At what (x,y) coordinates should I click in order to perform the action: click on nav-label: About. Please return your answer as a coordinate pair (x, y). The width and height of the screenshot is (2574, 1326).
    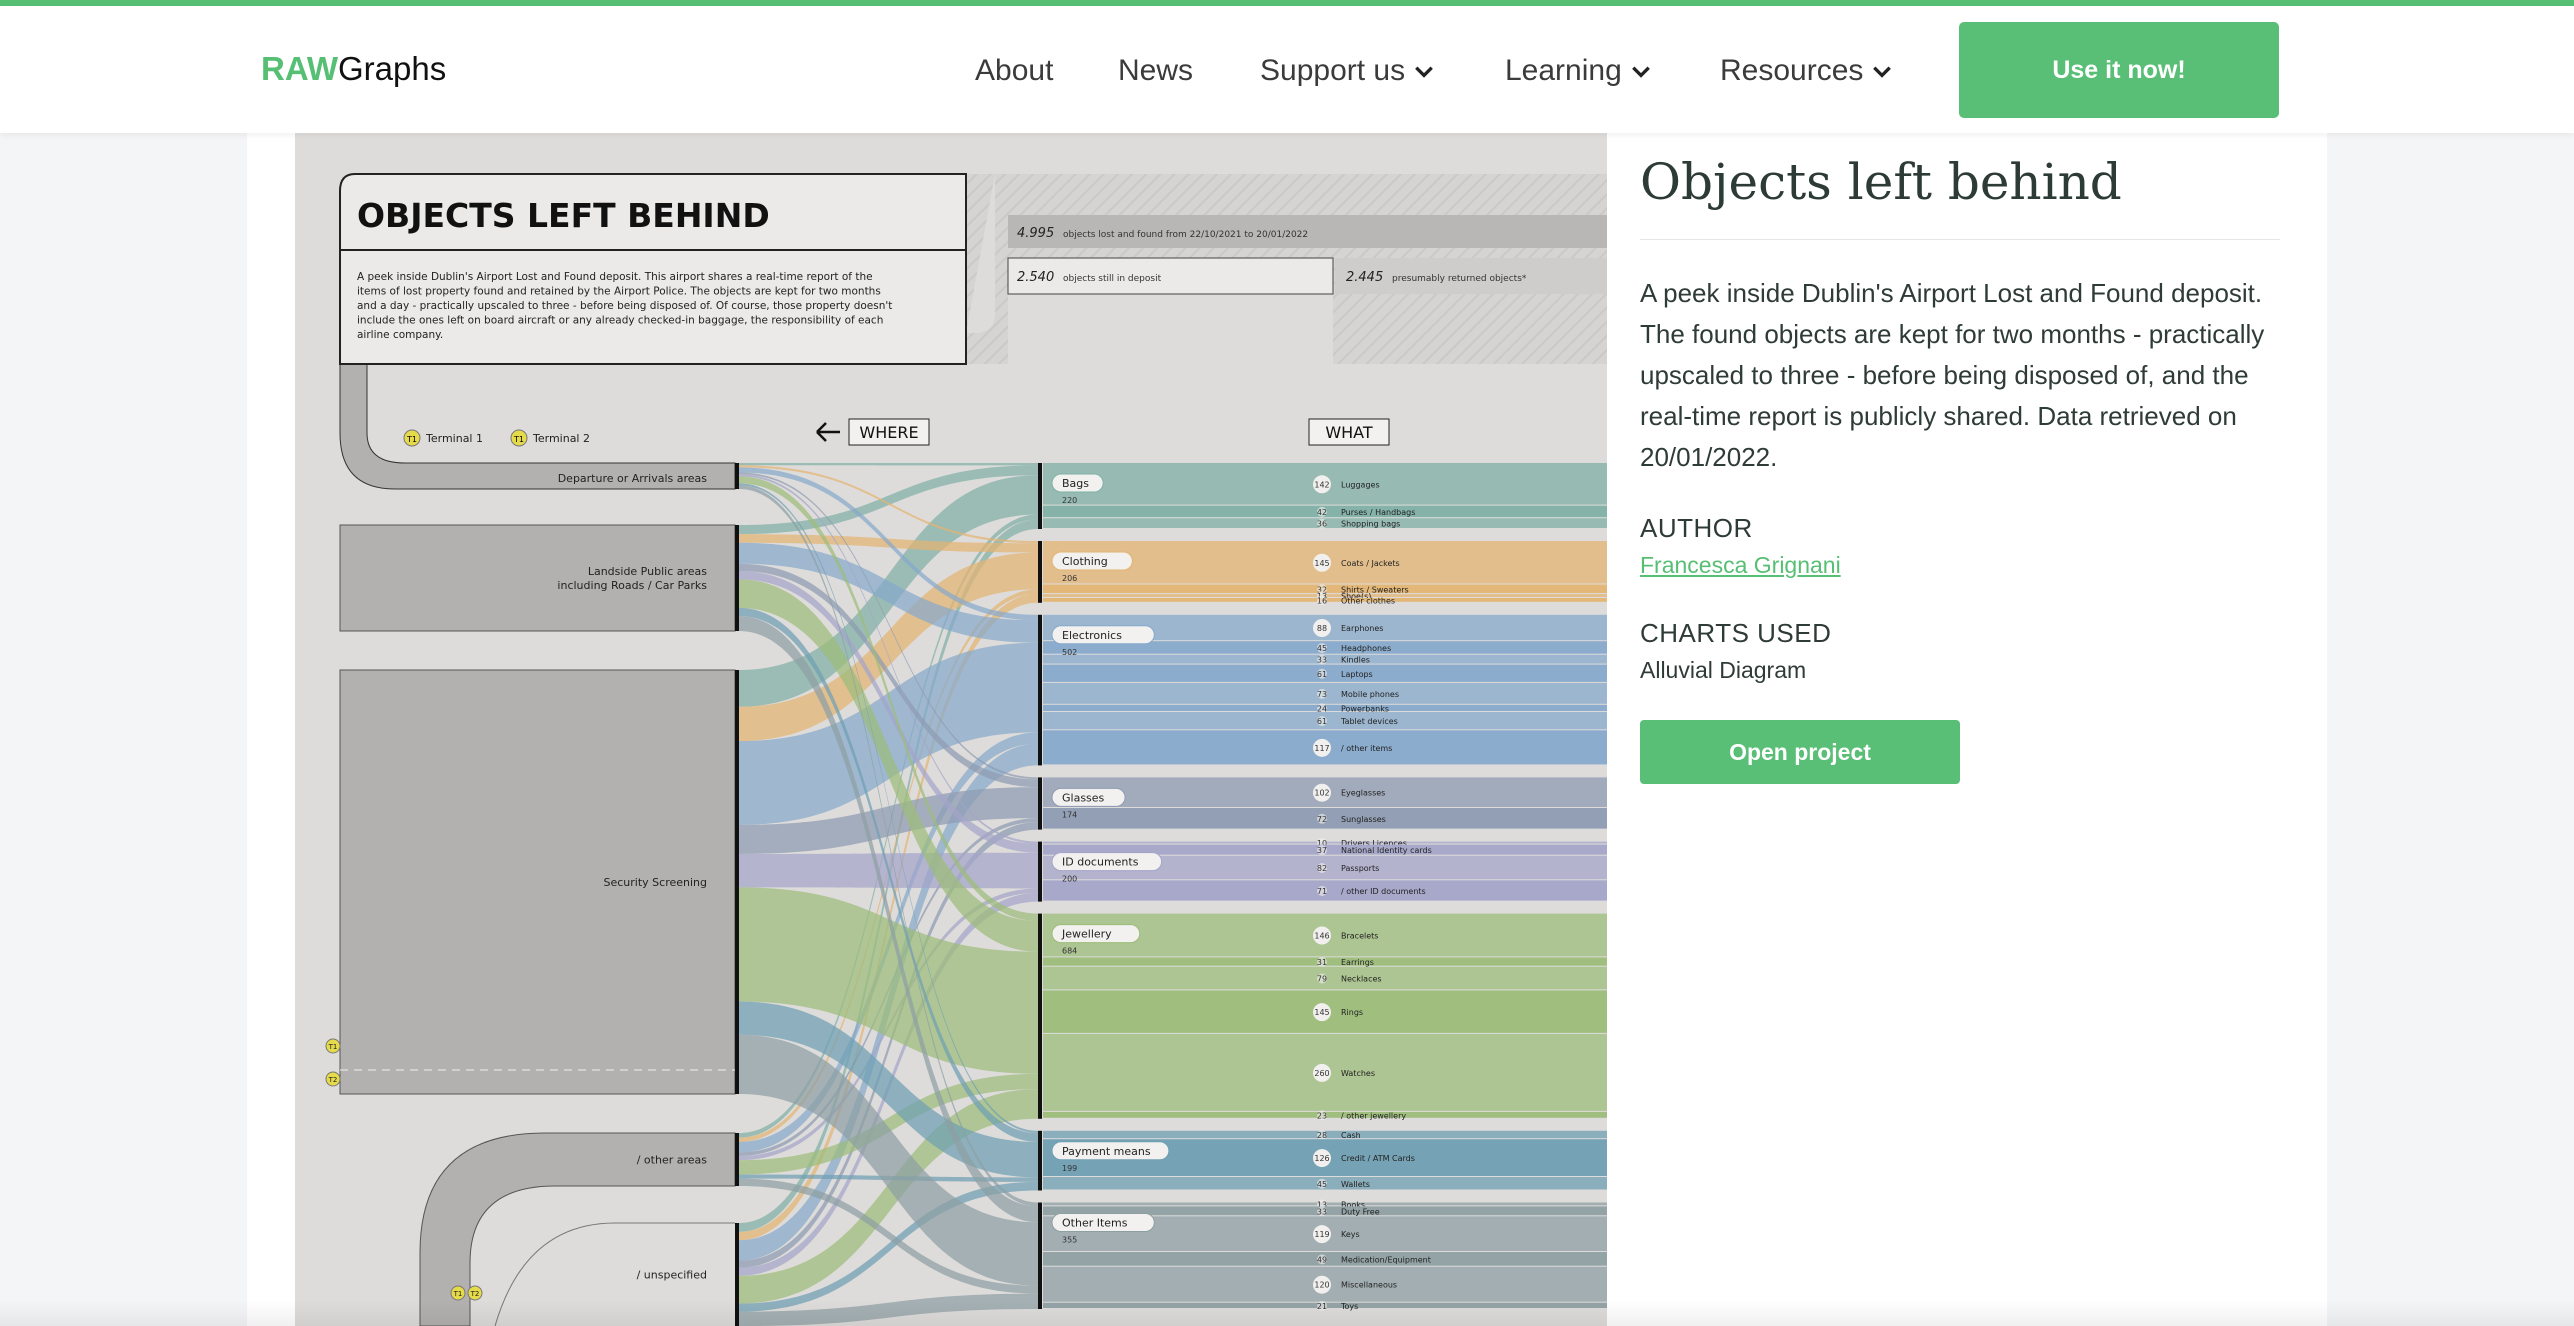
    Looking at the image, I should click on (1014, 70).